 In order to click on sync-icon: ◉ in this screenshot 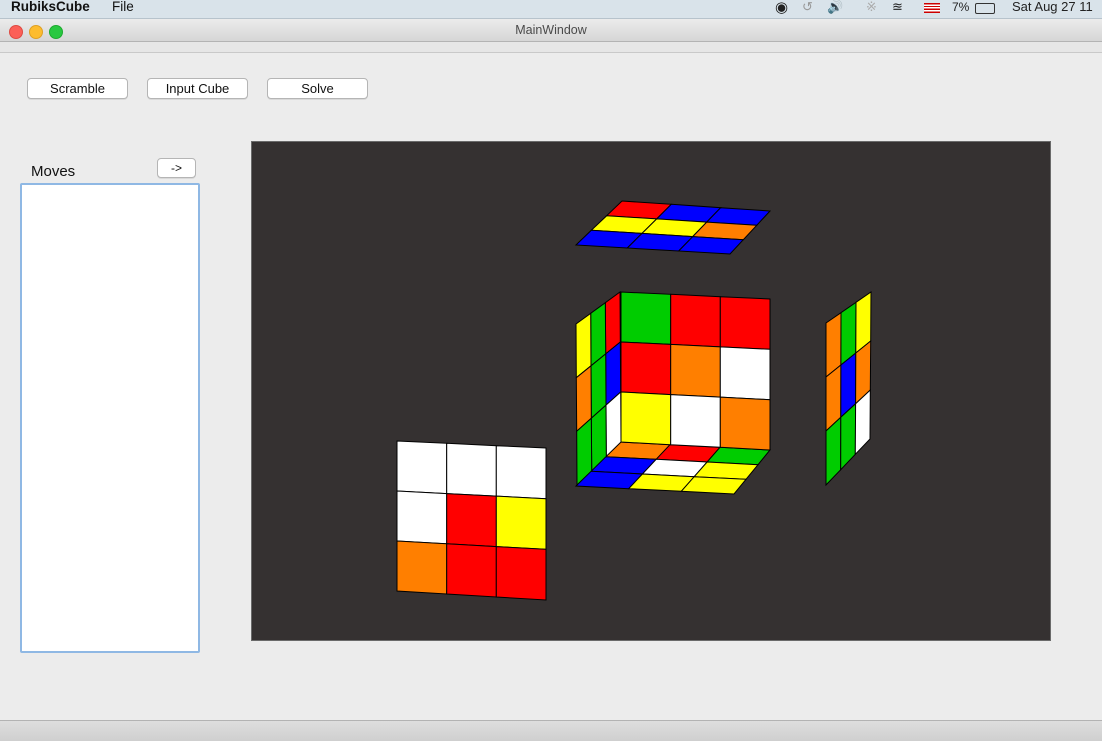, I will do `click(781, 8)`.